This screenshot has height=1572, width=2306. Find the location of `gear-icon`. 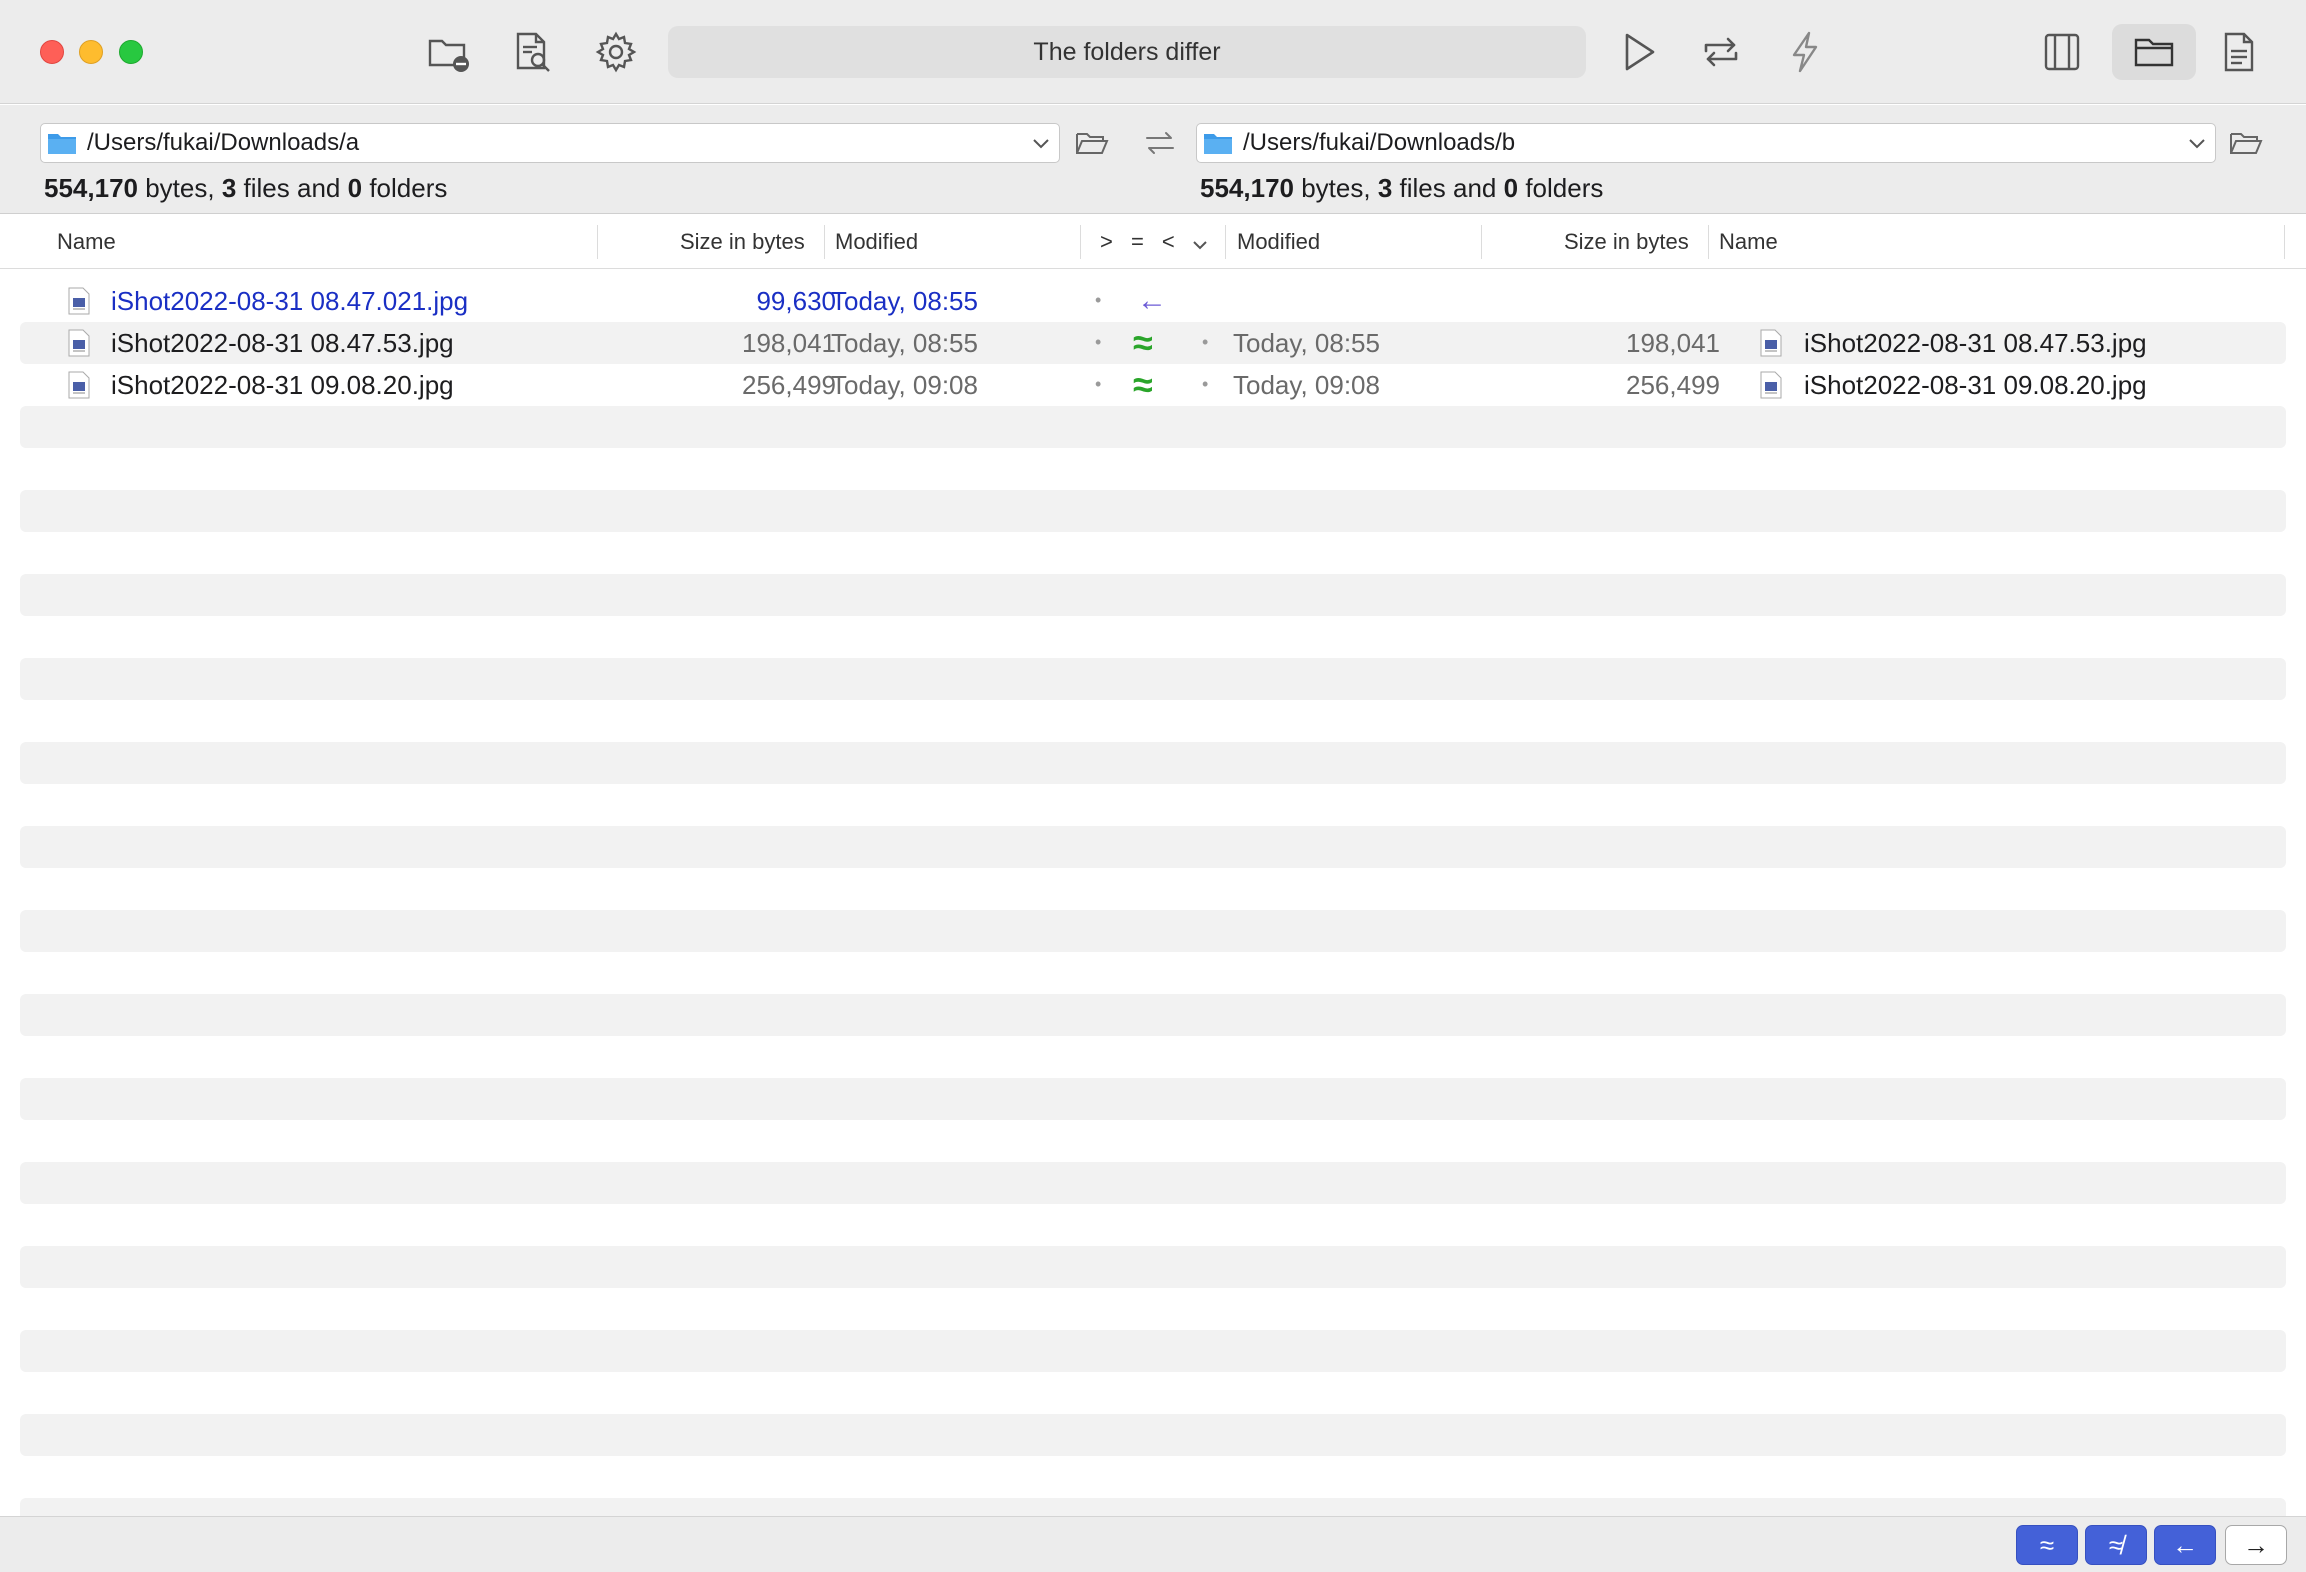

gear-icon is located at coordinates (616, 52).